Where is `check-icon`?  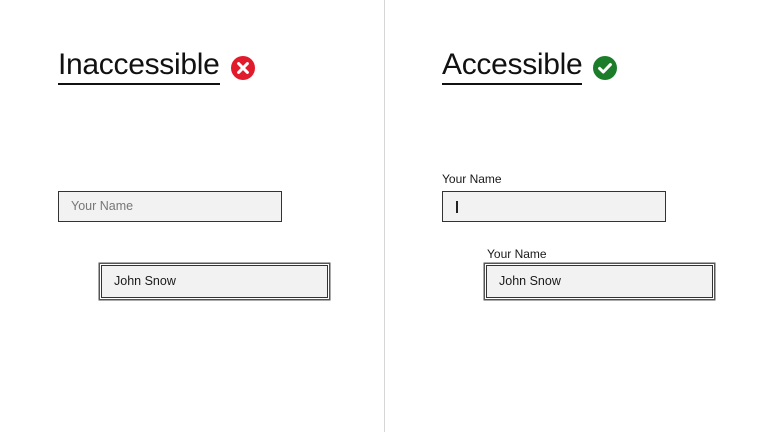
check-icon is located at coordinates (605, 67).